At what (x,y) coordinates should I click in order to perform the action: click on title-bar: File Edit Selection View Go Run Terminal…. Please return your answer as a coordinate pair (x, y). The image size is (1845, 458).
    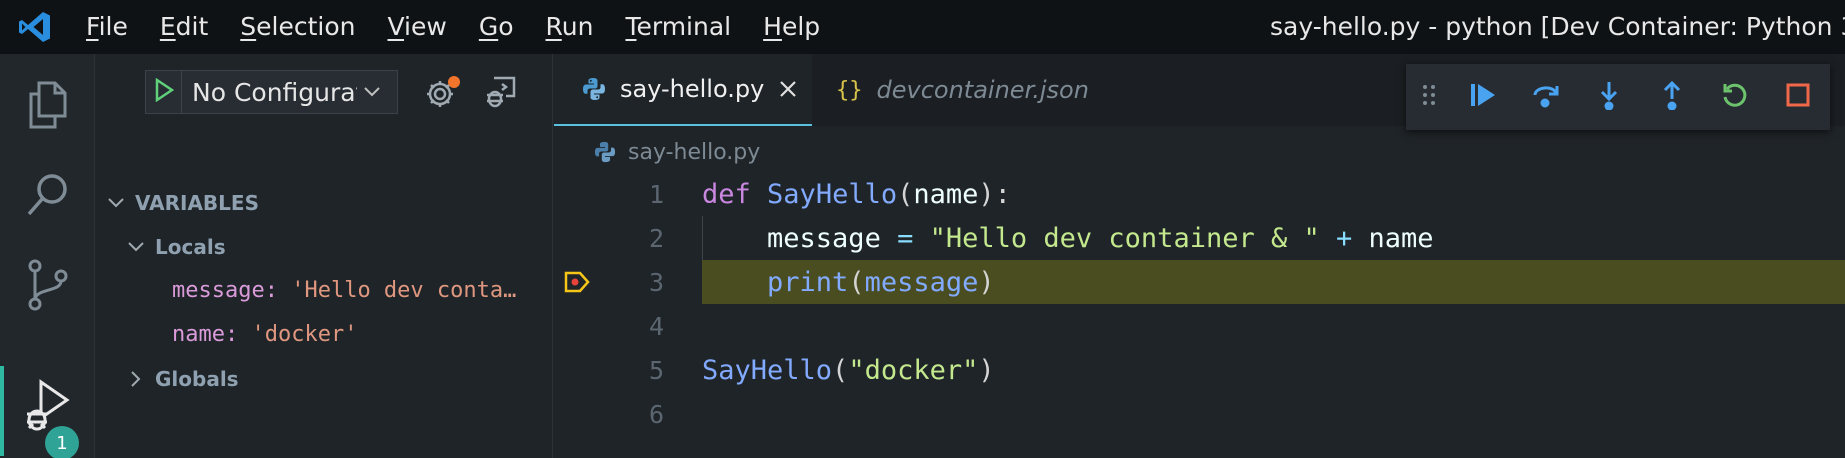
    Looking at the image, I should click on (922, 27).